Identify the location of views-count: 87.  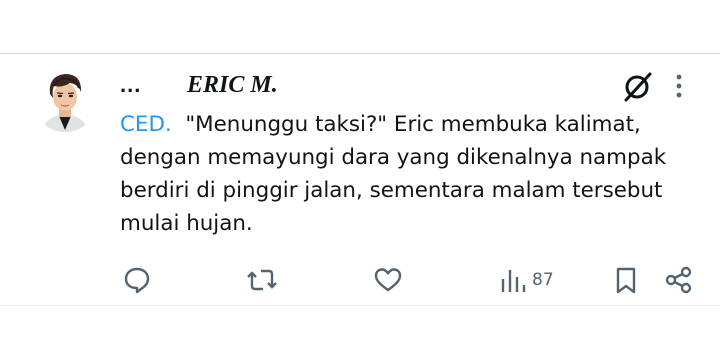
(543, 280).